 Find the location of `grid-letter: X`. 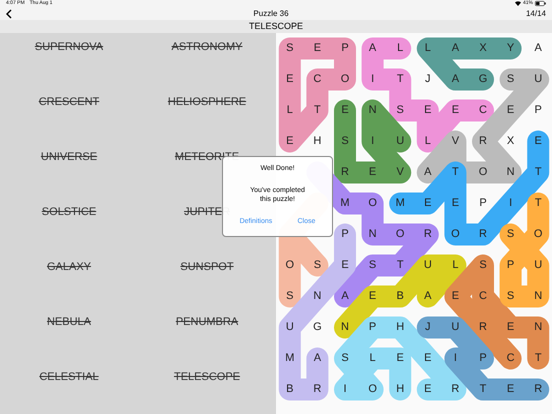

grid-letter: X is located at coordinates (483, 48).